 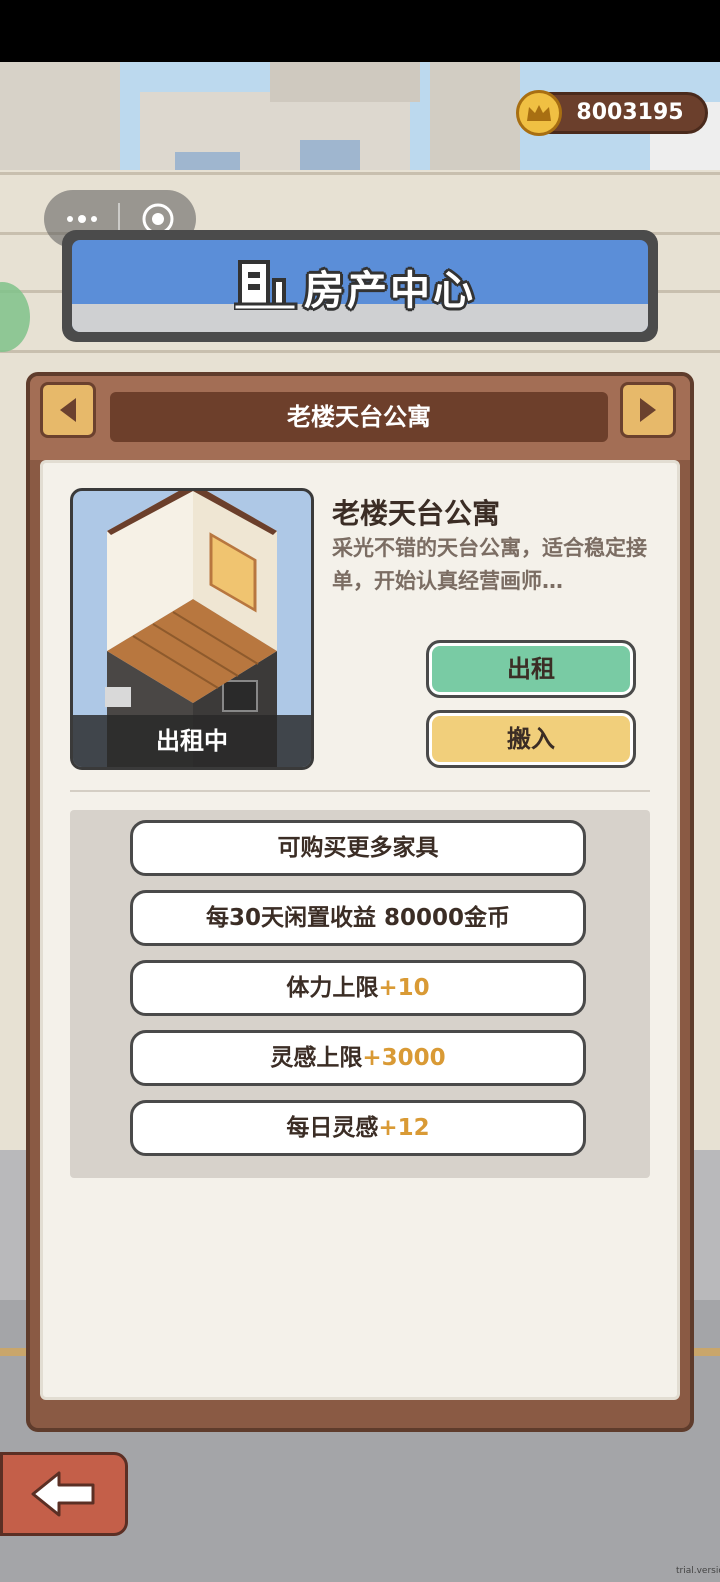 What do you see at coordinates (404, 1058) in the screenshot?
I see `perk-bonus: +3000` at bounding box center [404, 1058].